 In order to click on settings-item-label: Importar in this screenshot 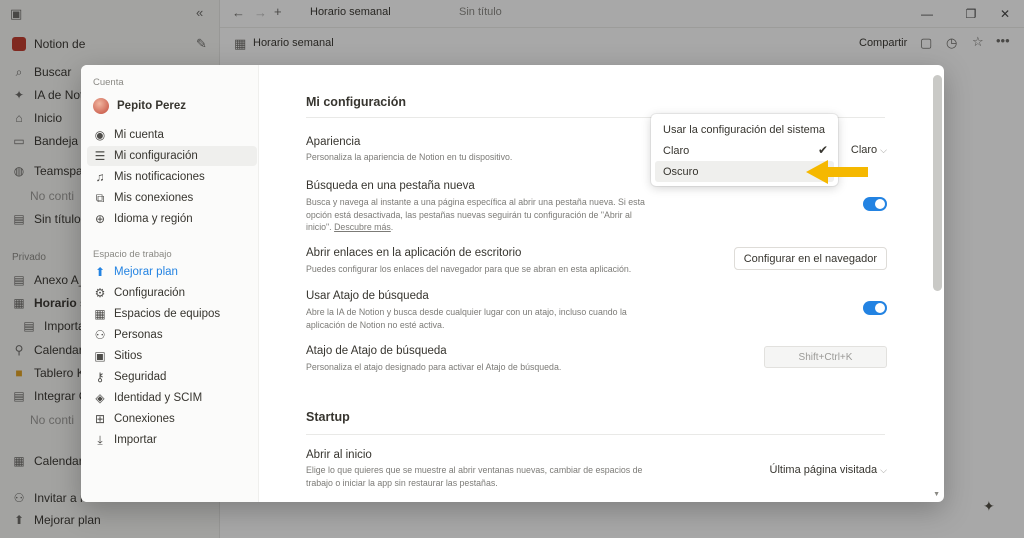, I will do `click(135, 440)`.